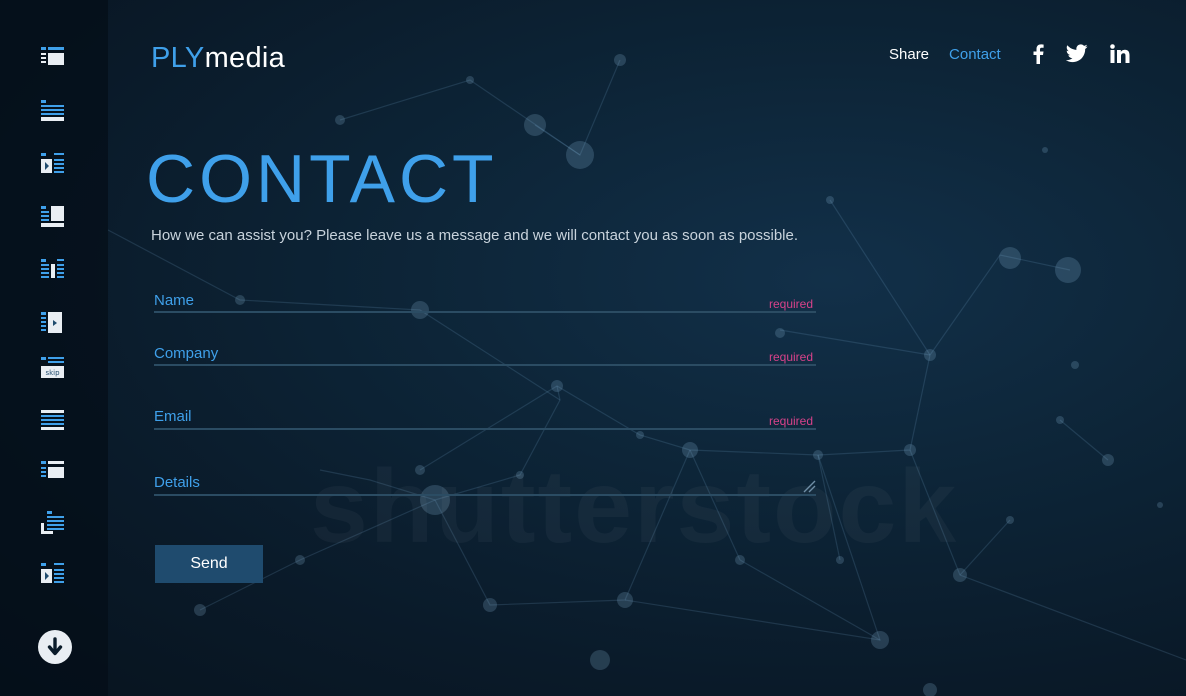  Describe the element at coordinates (53, 421) in the screenshot. I see `layout-full-text-icon` at that location.